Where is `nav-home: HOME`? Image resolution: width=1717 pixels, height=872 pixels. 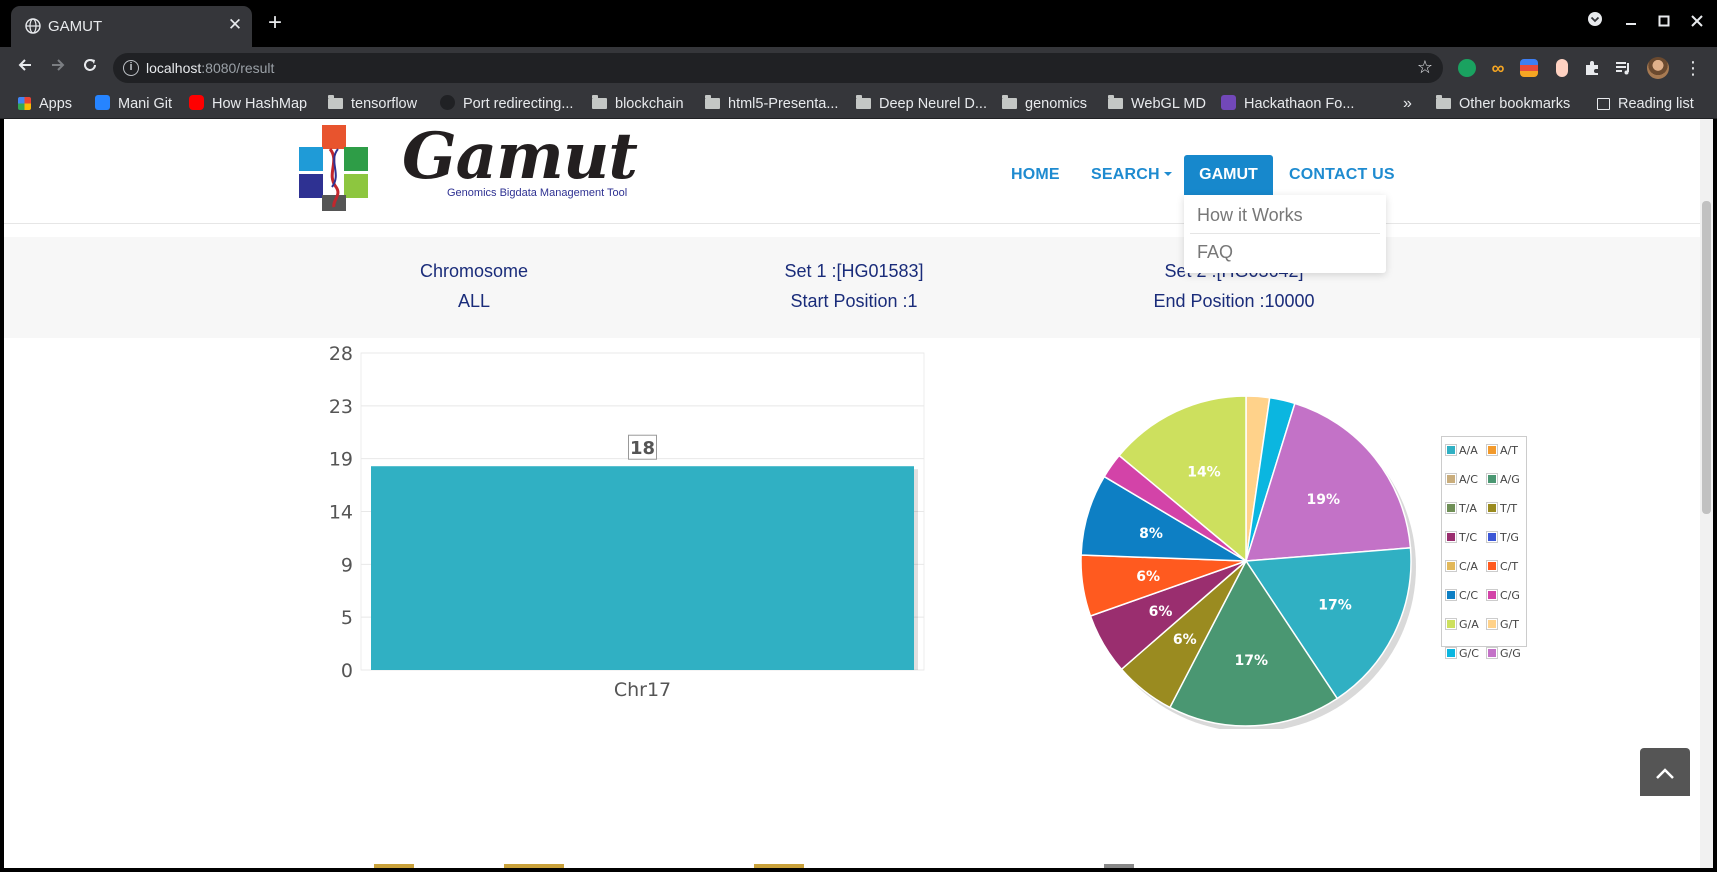 nav-home: HOME is located at coordinates (1035, 175).